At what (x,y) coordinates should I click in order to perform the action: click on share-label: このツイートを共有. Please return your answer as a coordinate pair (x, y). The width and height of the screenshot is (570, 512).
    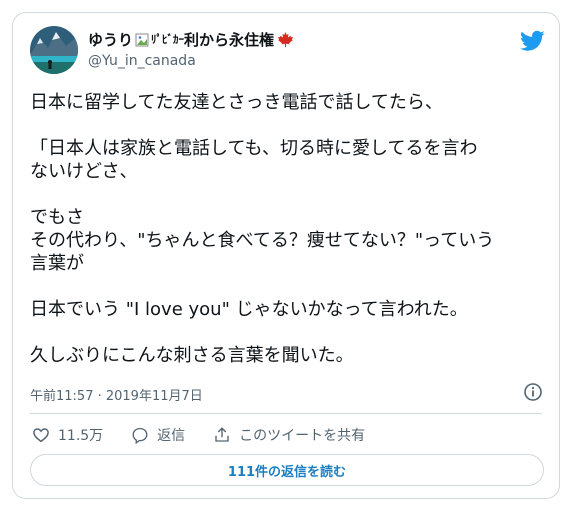
    Looking at the image, I should click on (302, 436).